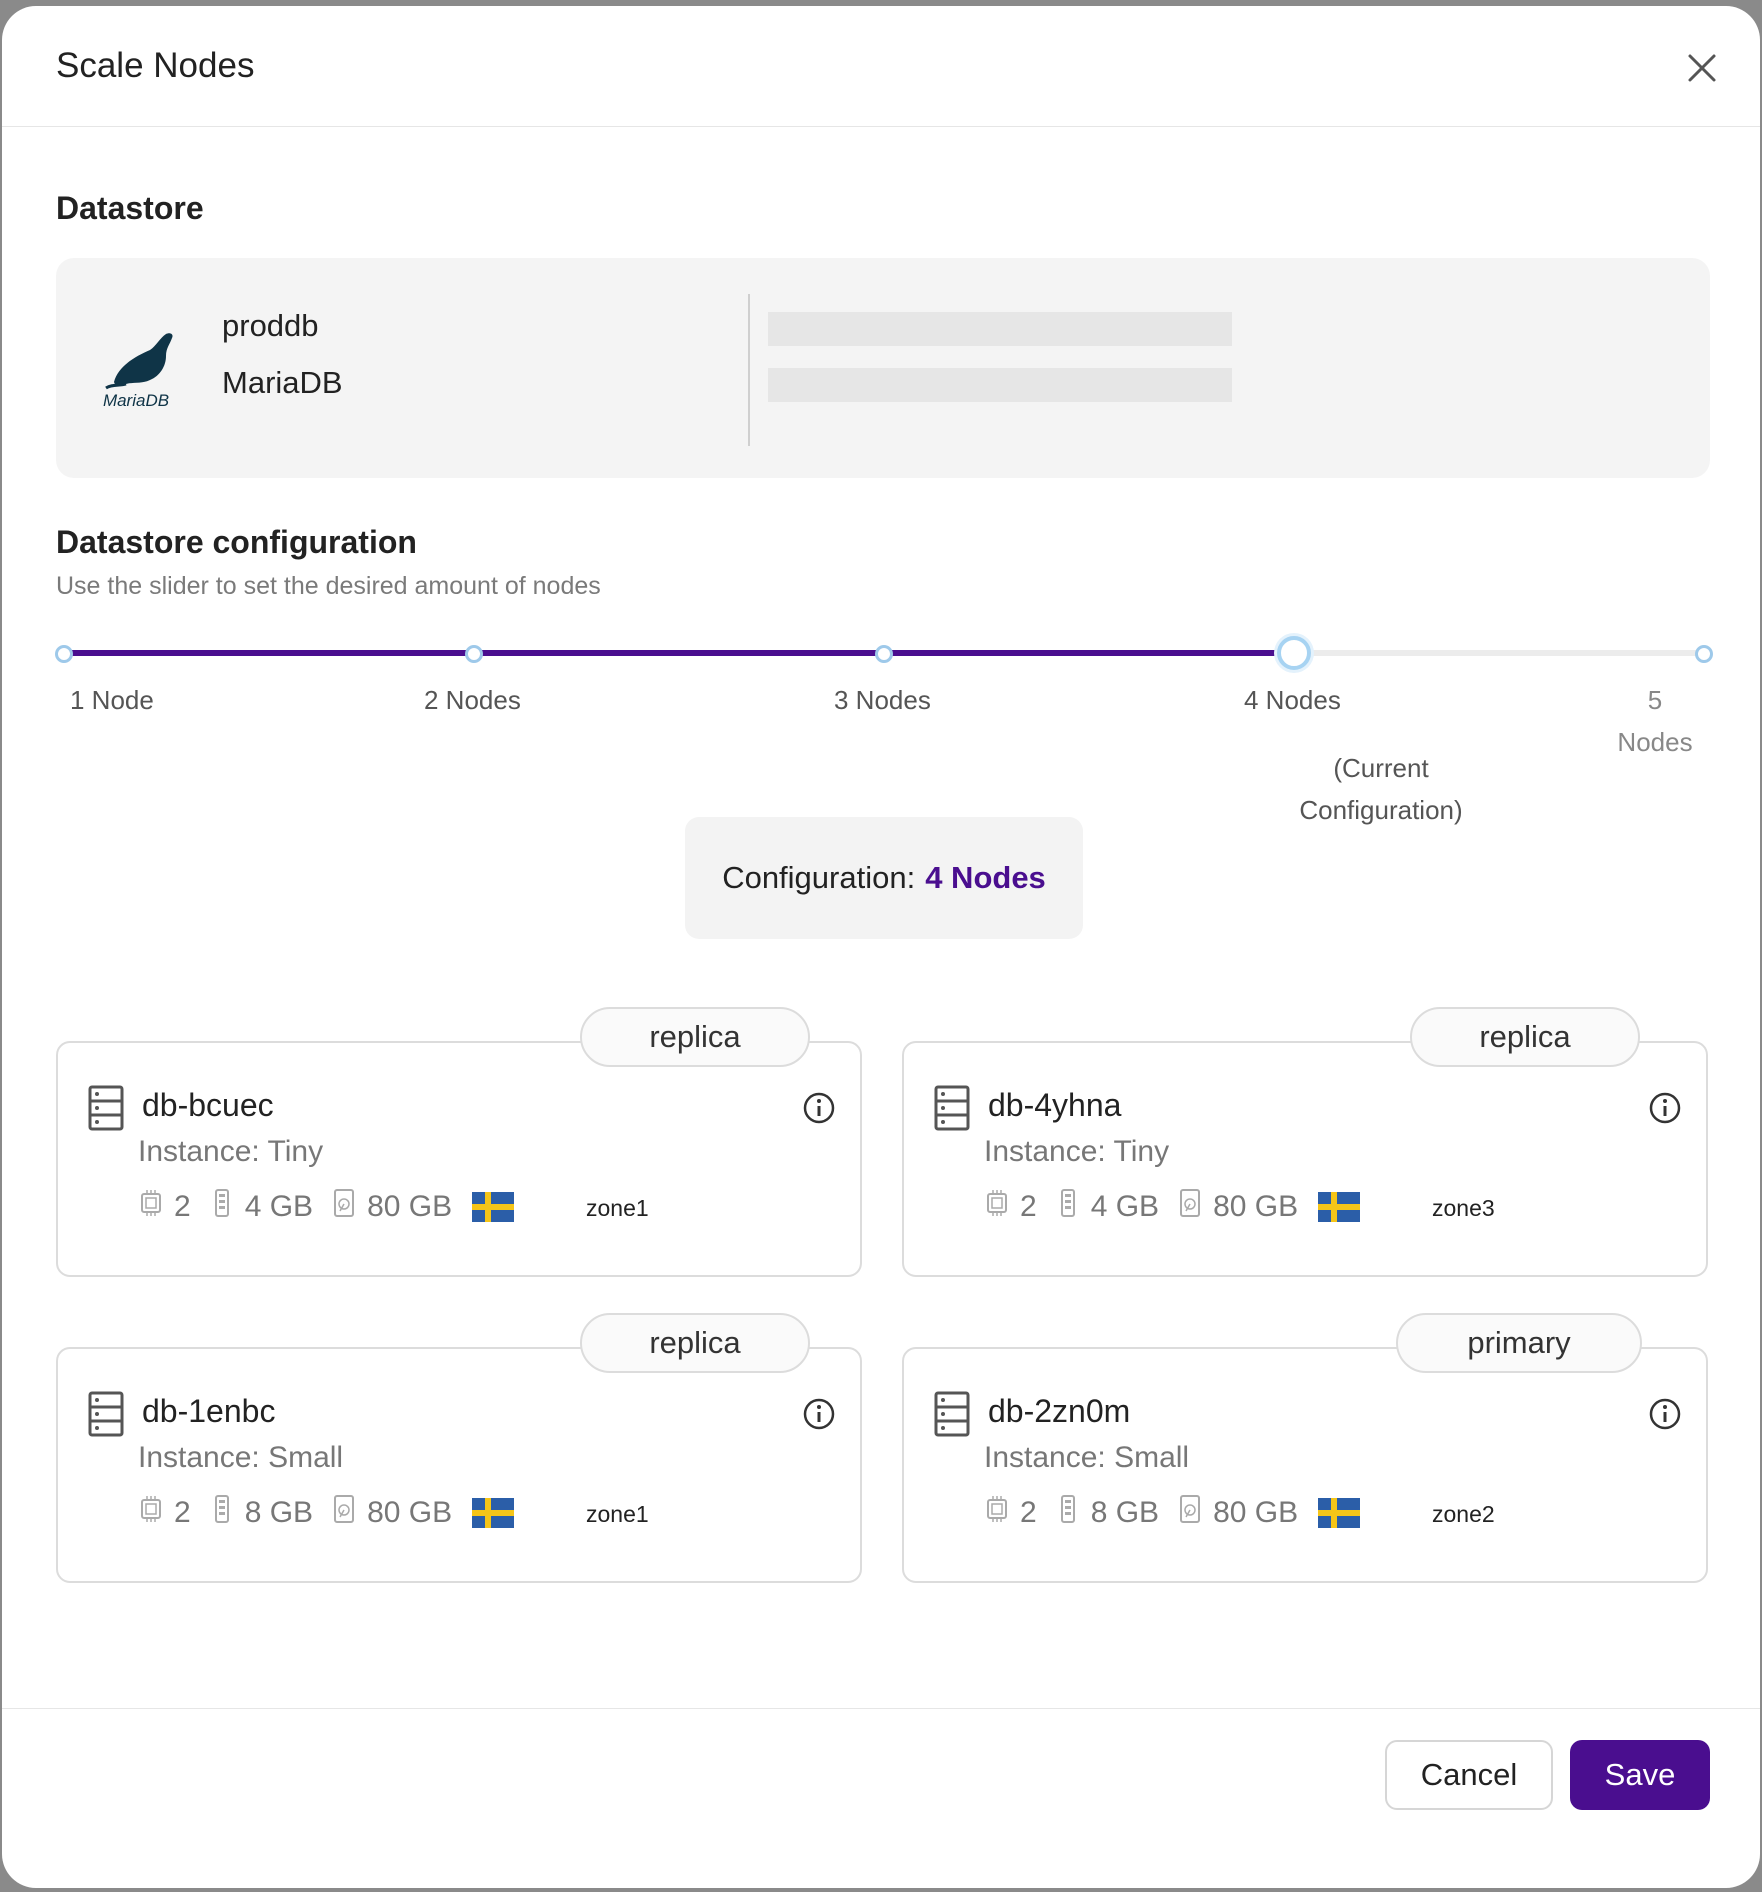 The image size is (1762, 1892). What do you see at coordinates (881, 66) in the screenshot?
I see `modal-header: Scale Nodes` at bounding box center [881, 66].